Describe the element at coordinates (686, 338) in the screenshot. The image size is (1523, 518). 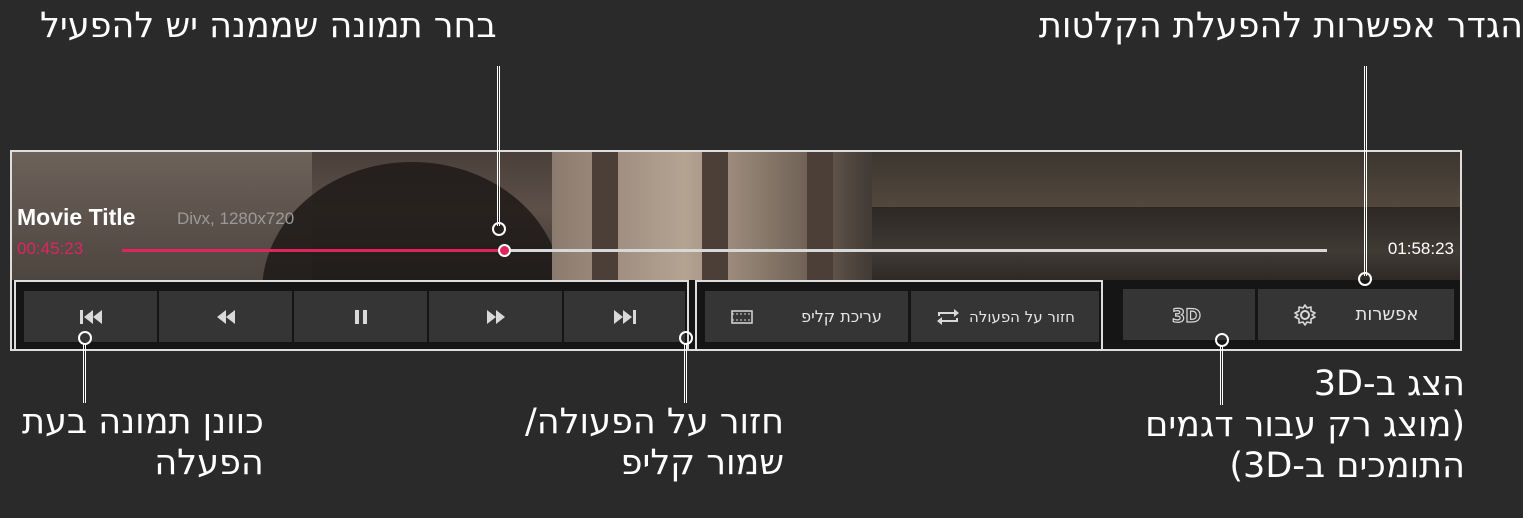
I see `callout-dot-repeat-save` at that location.